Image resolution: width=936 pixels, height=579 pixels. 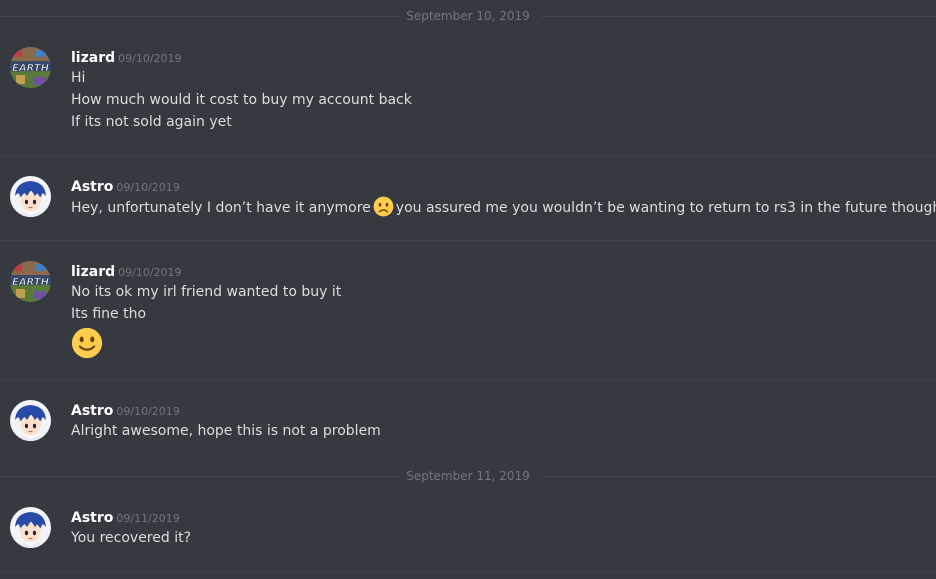 I want to click on message-text: You recovered it?, so click(x=131, y=538).